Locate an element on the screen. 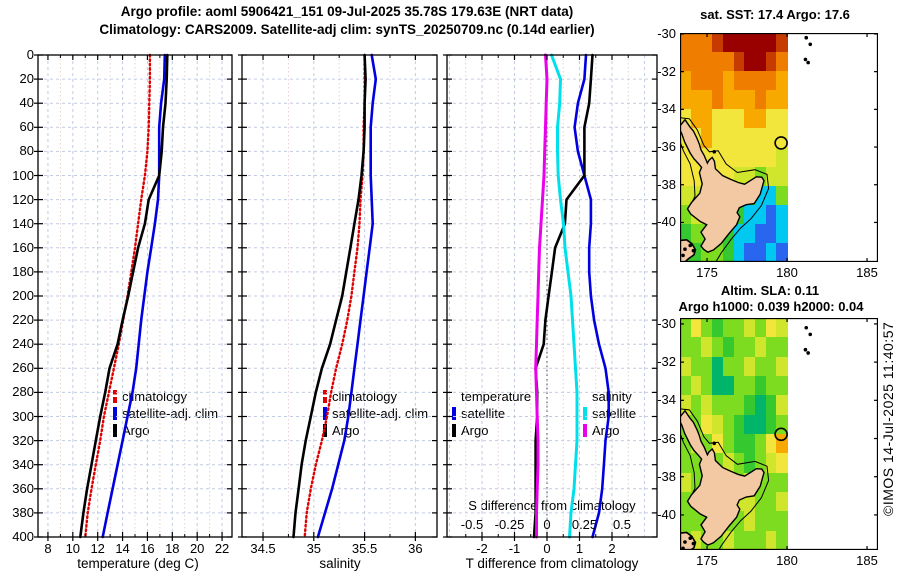 Image resolution: width=900 pixels, height=580 pixels. depth-tick-label: 20 is located at coordinates (26, 79).